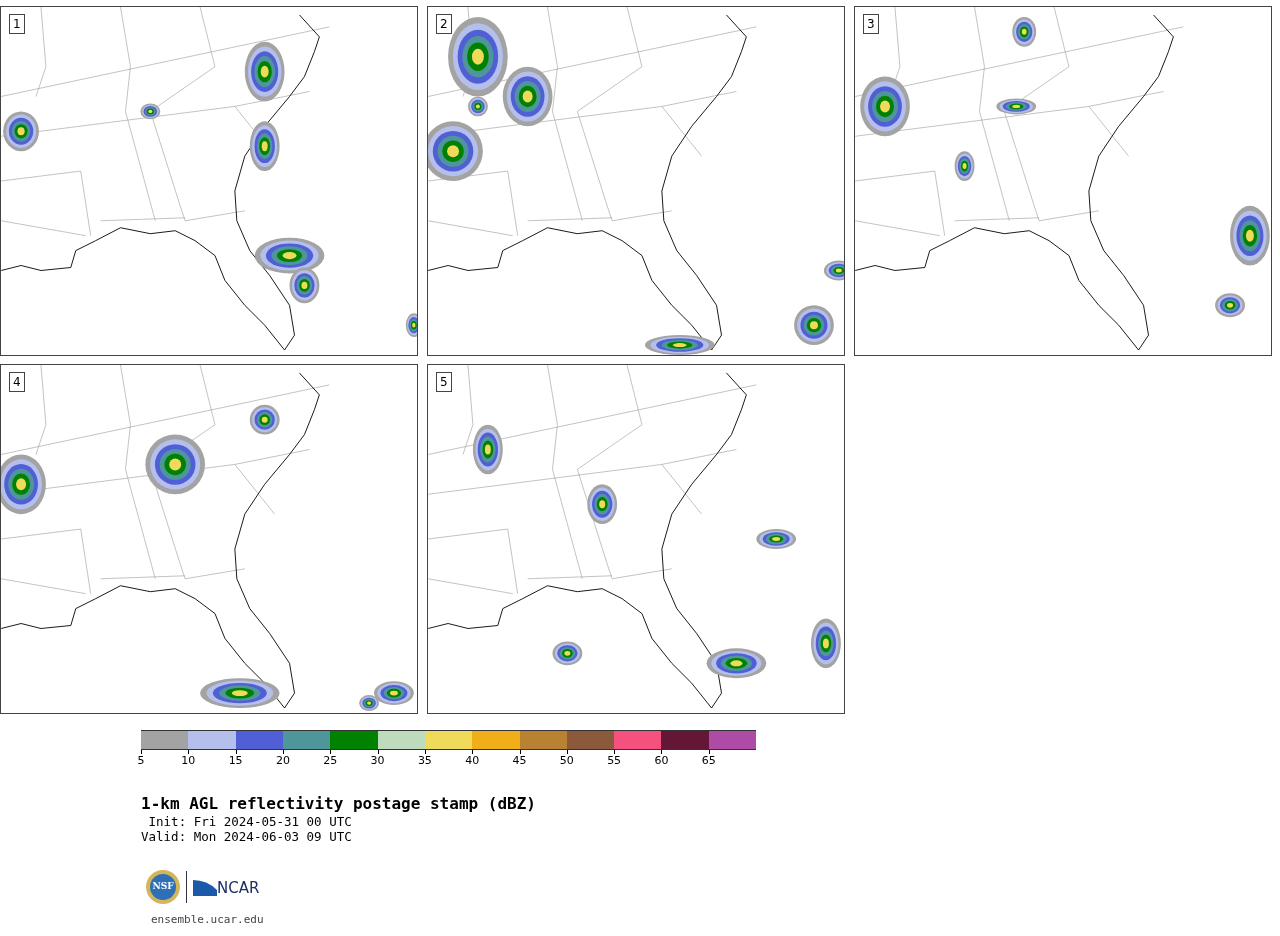 Image resolution: width=1280 pixels, height=936 pixels. What do you see at coordinates (238, 888) in the screenshot?
I see `ncar-logo-text: NCAR` at bounding box center [238, 888].